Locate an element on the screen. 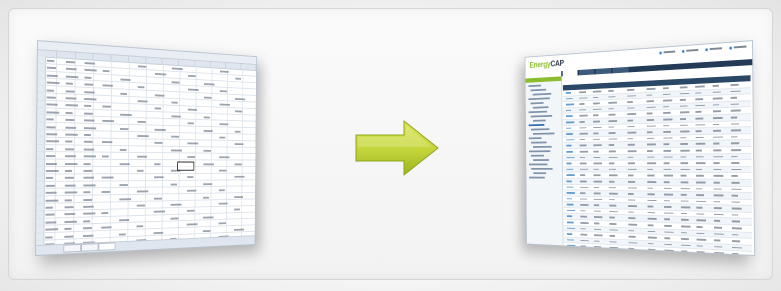 The image size is (781, 291). app-tab is located at coordinates (570, 73).